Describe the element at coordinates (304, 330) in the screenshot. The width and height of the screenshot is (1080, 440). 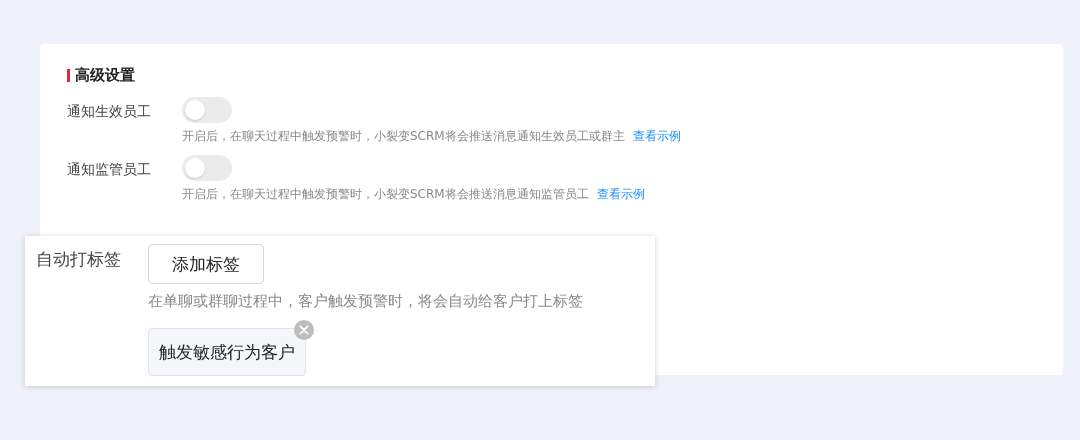
I see `close-icon` at that location.